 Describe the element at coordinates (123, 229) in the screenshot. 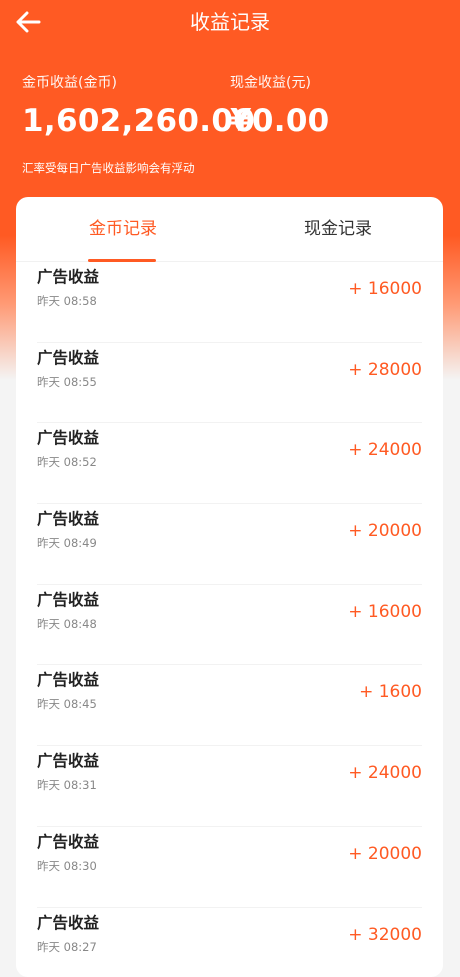

I see `tab-gold-records: 金币记录` at that location.